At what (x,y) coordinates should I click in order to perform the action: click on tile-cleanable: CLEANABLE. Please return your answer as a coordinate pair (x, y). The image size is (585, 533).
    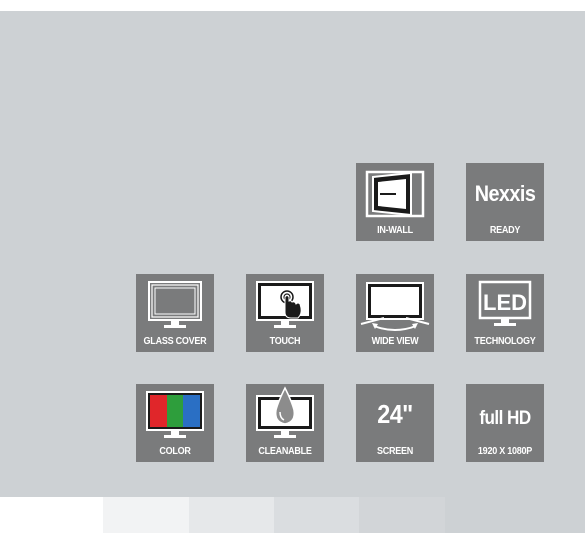
    Looking at the image, I should click on (285, 423).